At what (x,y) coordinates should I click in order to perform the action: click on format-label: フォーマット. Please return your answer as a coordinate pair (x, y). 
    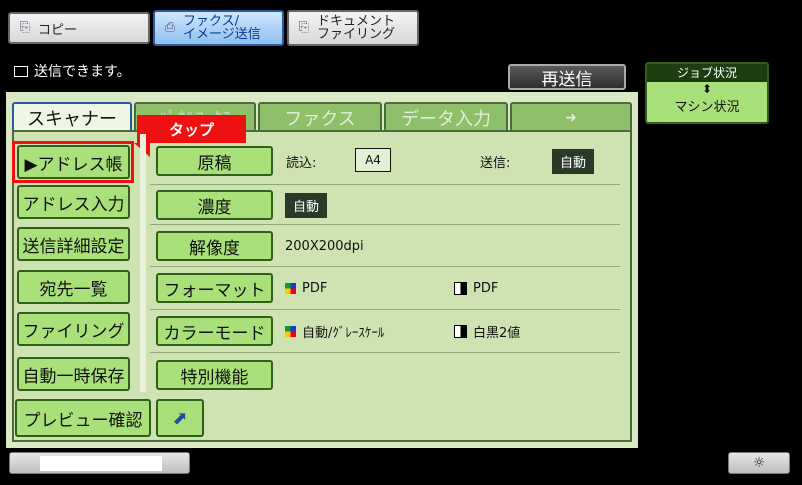
    Looking at the image, I should click on (214, 290).